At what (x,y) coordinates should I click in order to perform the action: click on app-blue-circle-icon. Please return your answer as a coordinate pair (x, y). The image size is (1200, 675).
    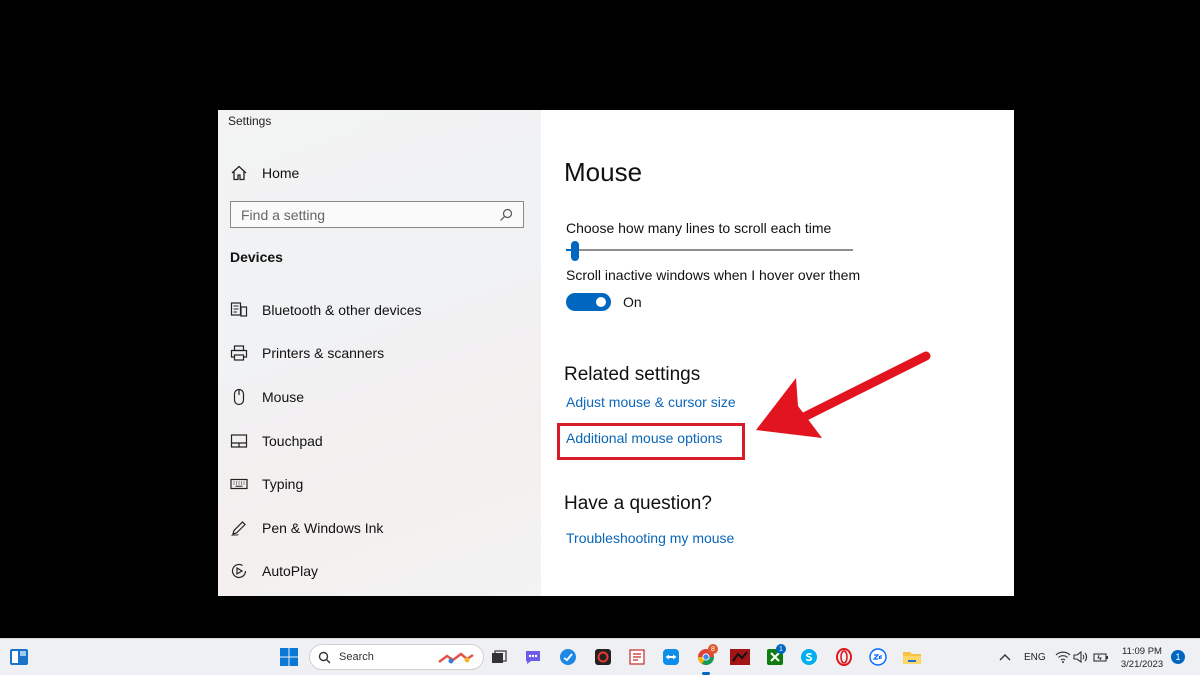
    Looking at the image, I should click on (568, 657).